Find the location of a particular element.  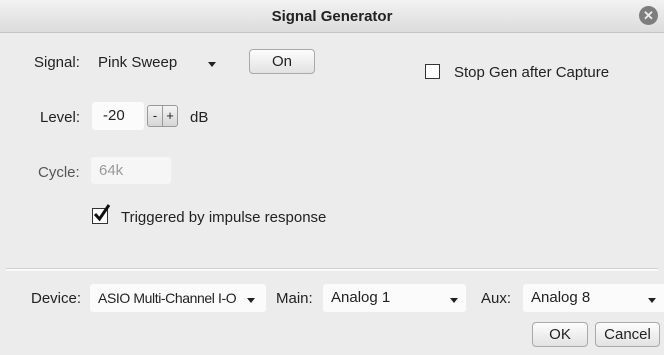

main-label: Main: is located at coordinates (294, 298).